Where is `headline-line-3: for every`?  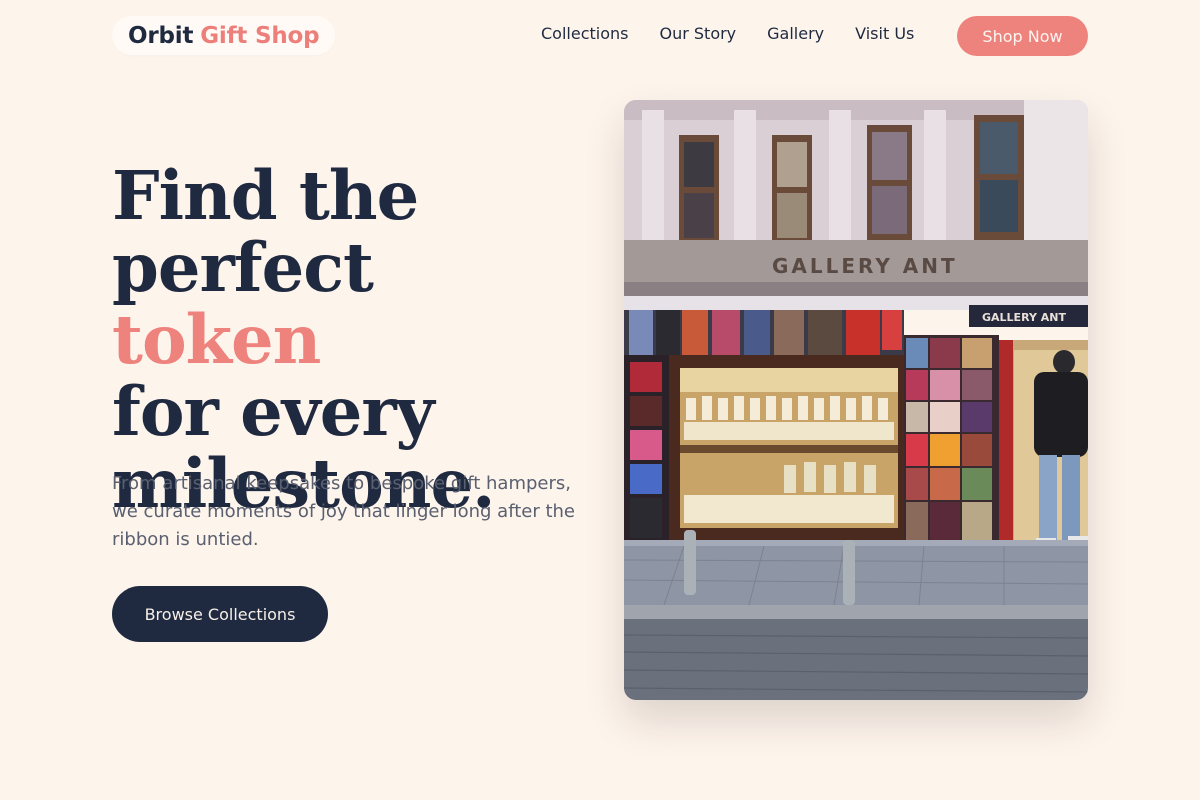
headline-line-3: for every is located at coordinates (273, 411).